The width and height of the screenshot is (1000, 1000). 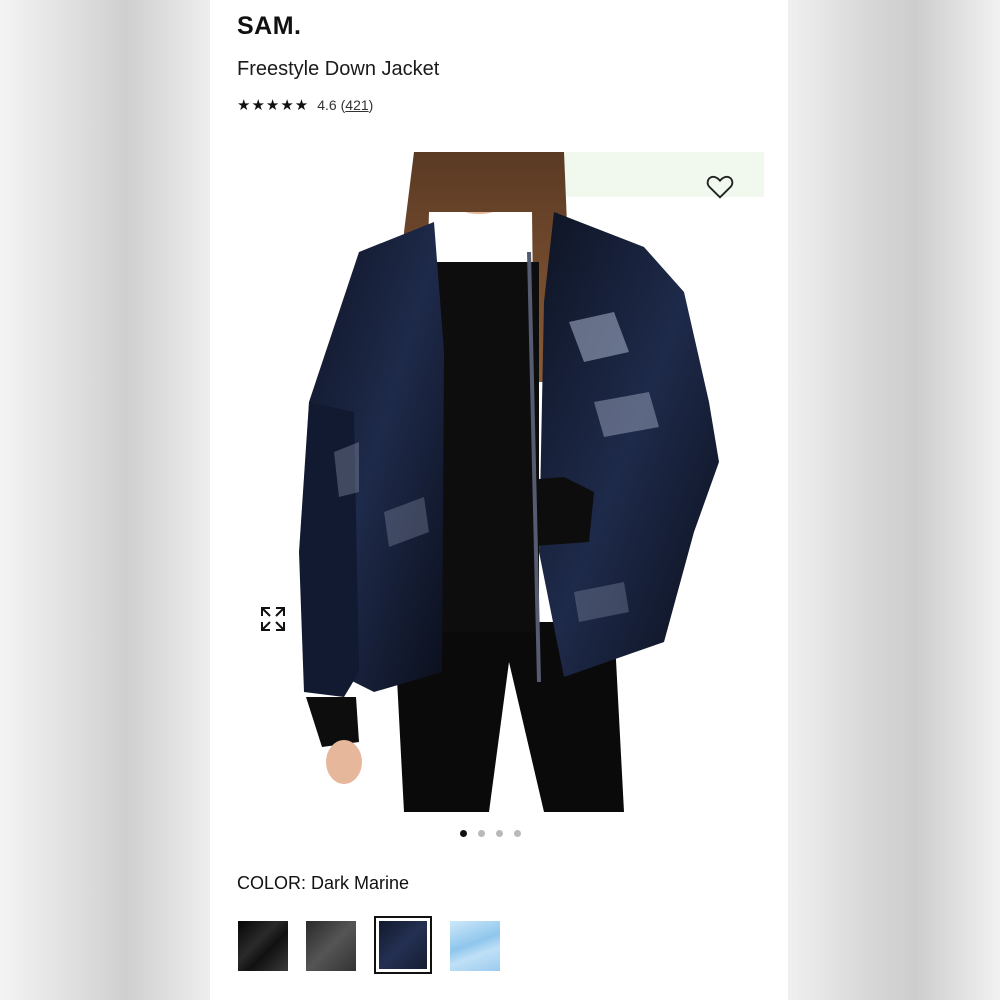 What do you see at coordinates (331, 946) in the screenshot?
I see `swatch-charcoal` at bounding box center [331, 946].